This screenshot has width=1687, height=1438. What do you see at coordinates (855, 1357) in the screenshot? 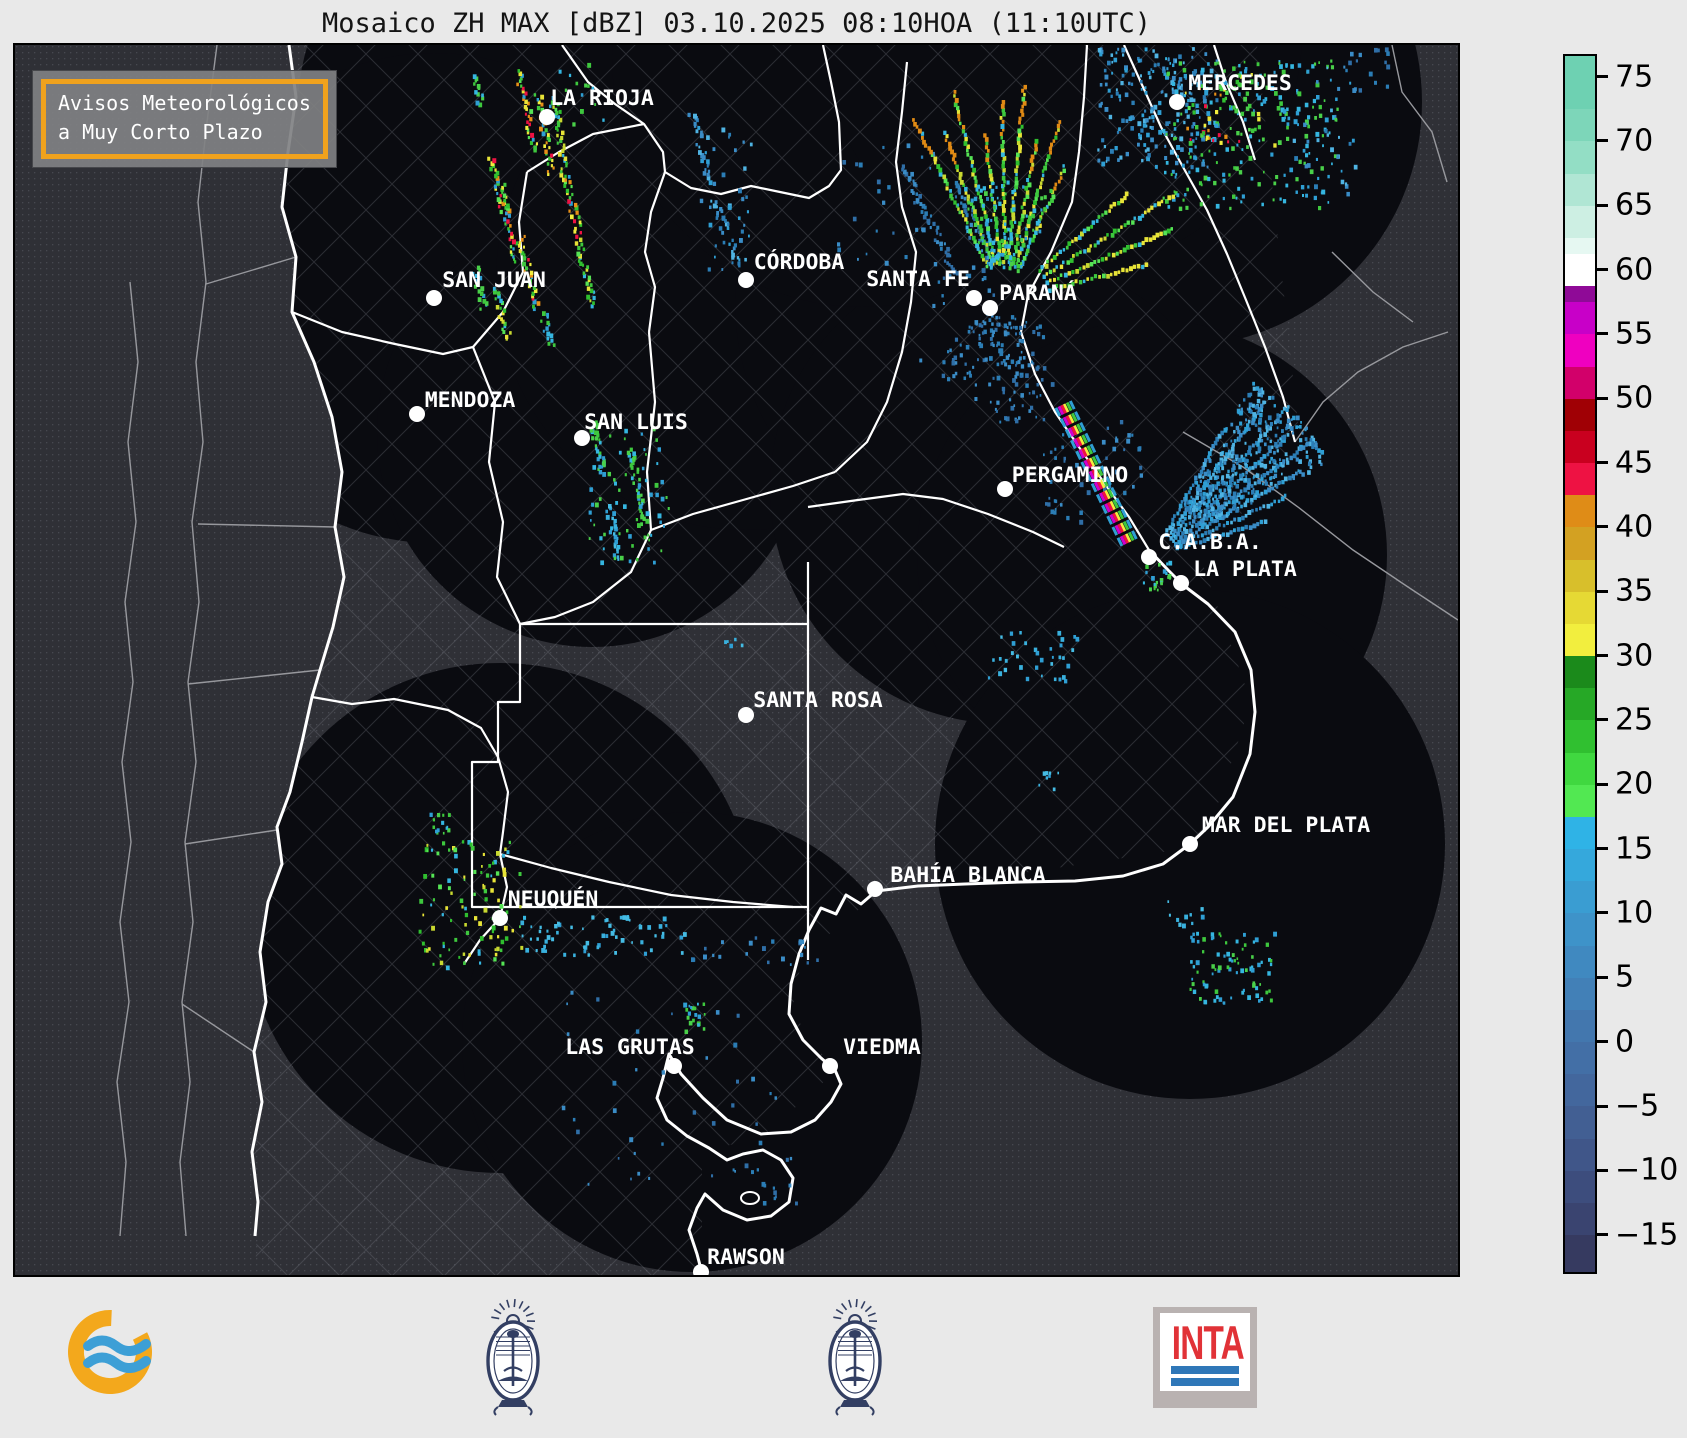
I see `economia-coat-of-arms-icon` at bounding box center [855, 1357].